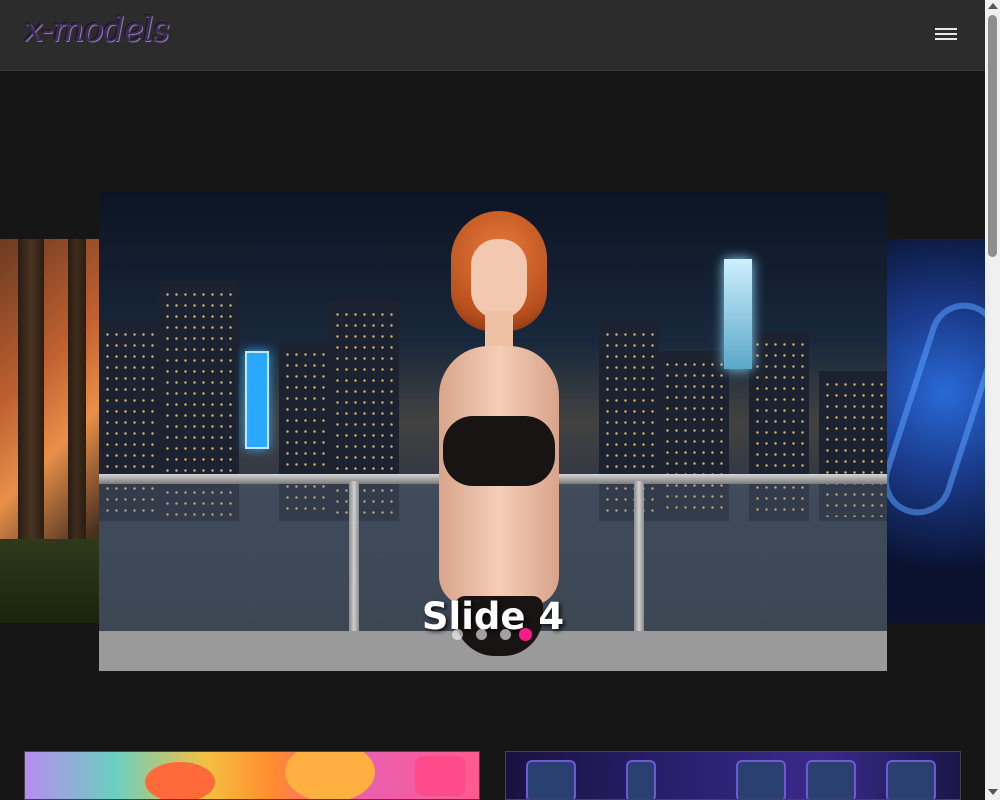 The width and height of the screenshot is (1000, 800). Describe the element at coordinates (50, 431) in the screenshot. I see `carousel-prev-slide-preview` at that location.